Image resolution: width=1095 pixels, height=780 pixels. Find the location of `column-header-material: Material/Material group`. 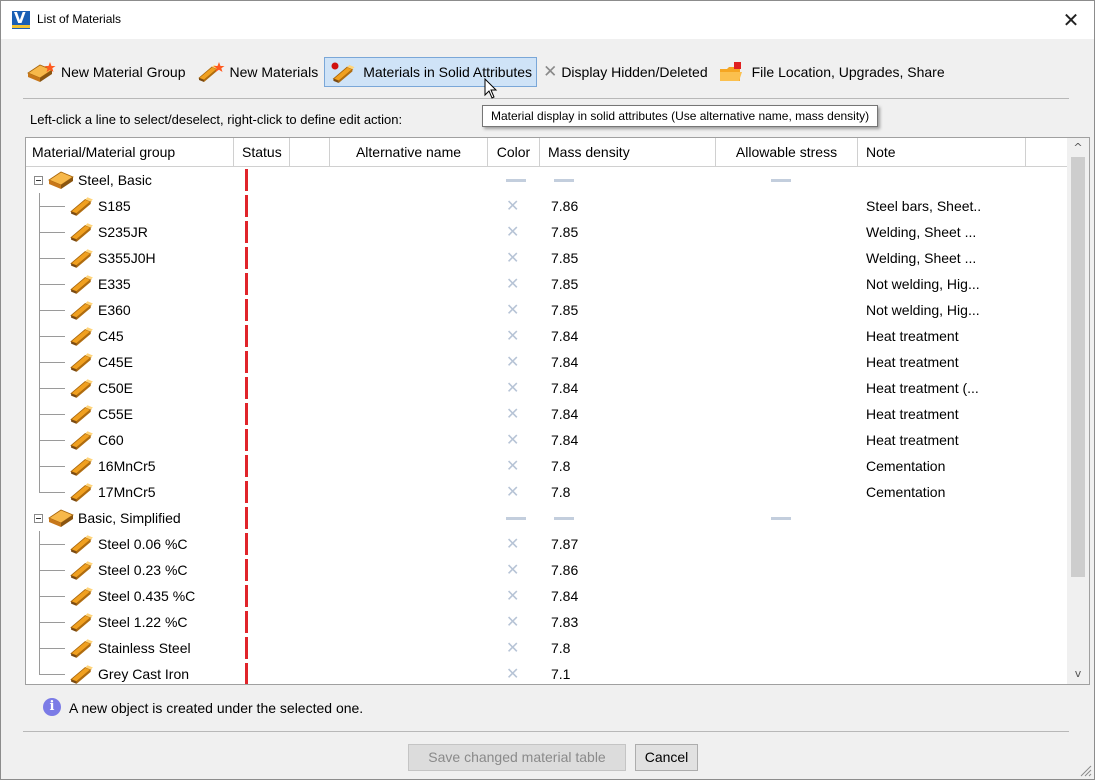

column-header-material: Material/Material group is located at coordinates (130, 152).